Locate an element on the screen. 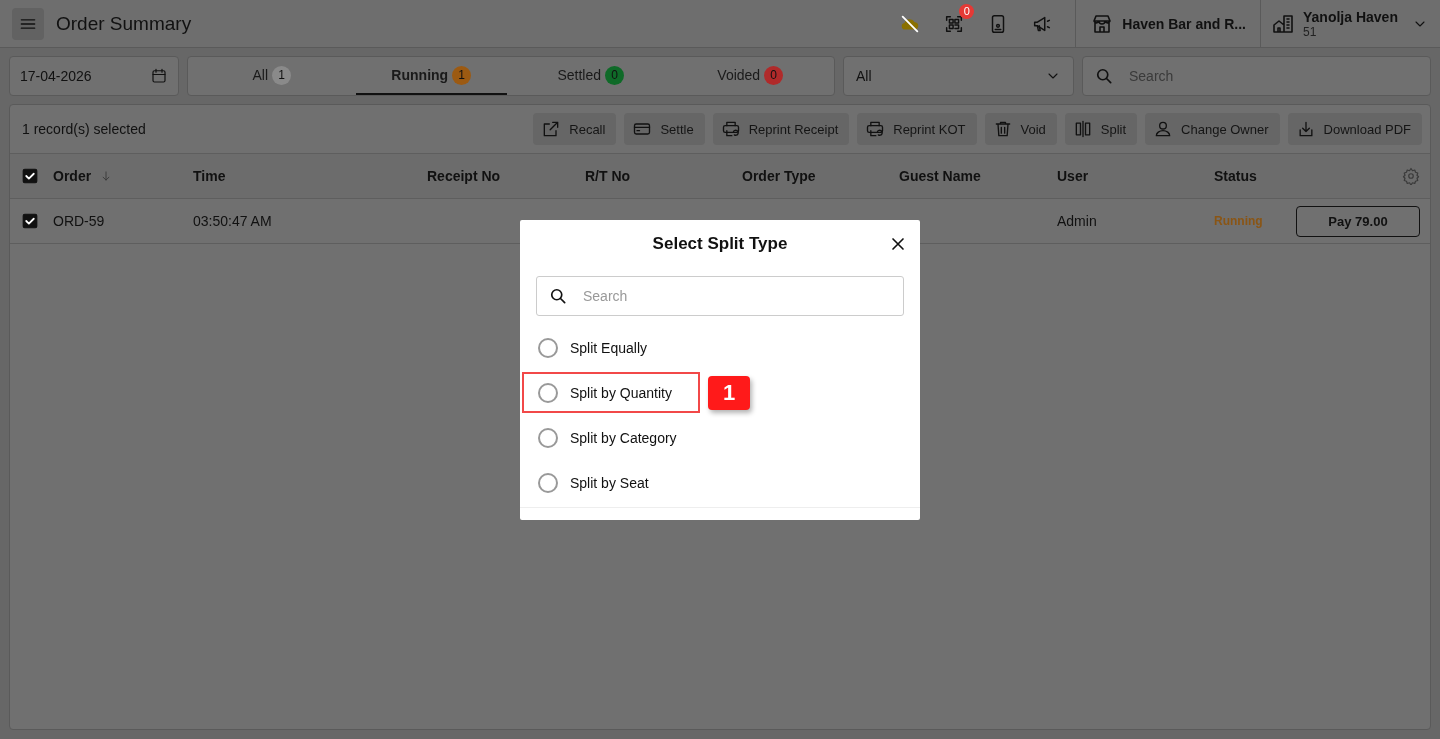  column-header: R/T No is located at coordinates (608, 176).